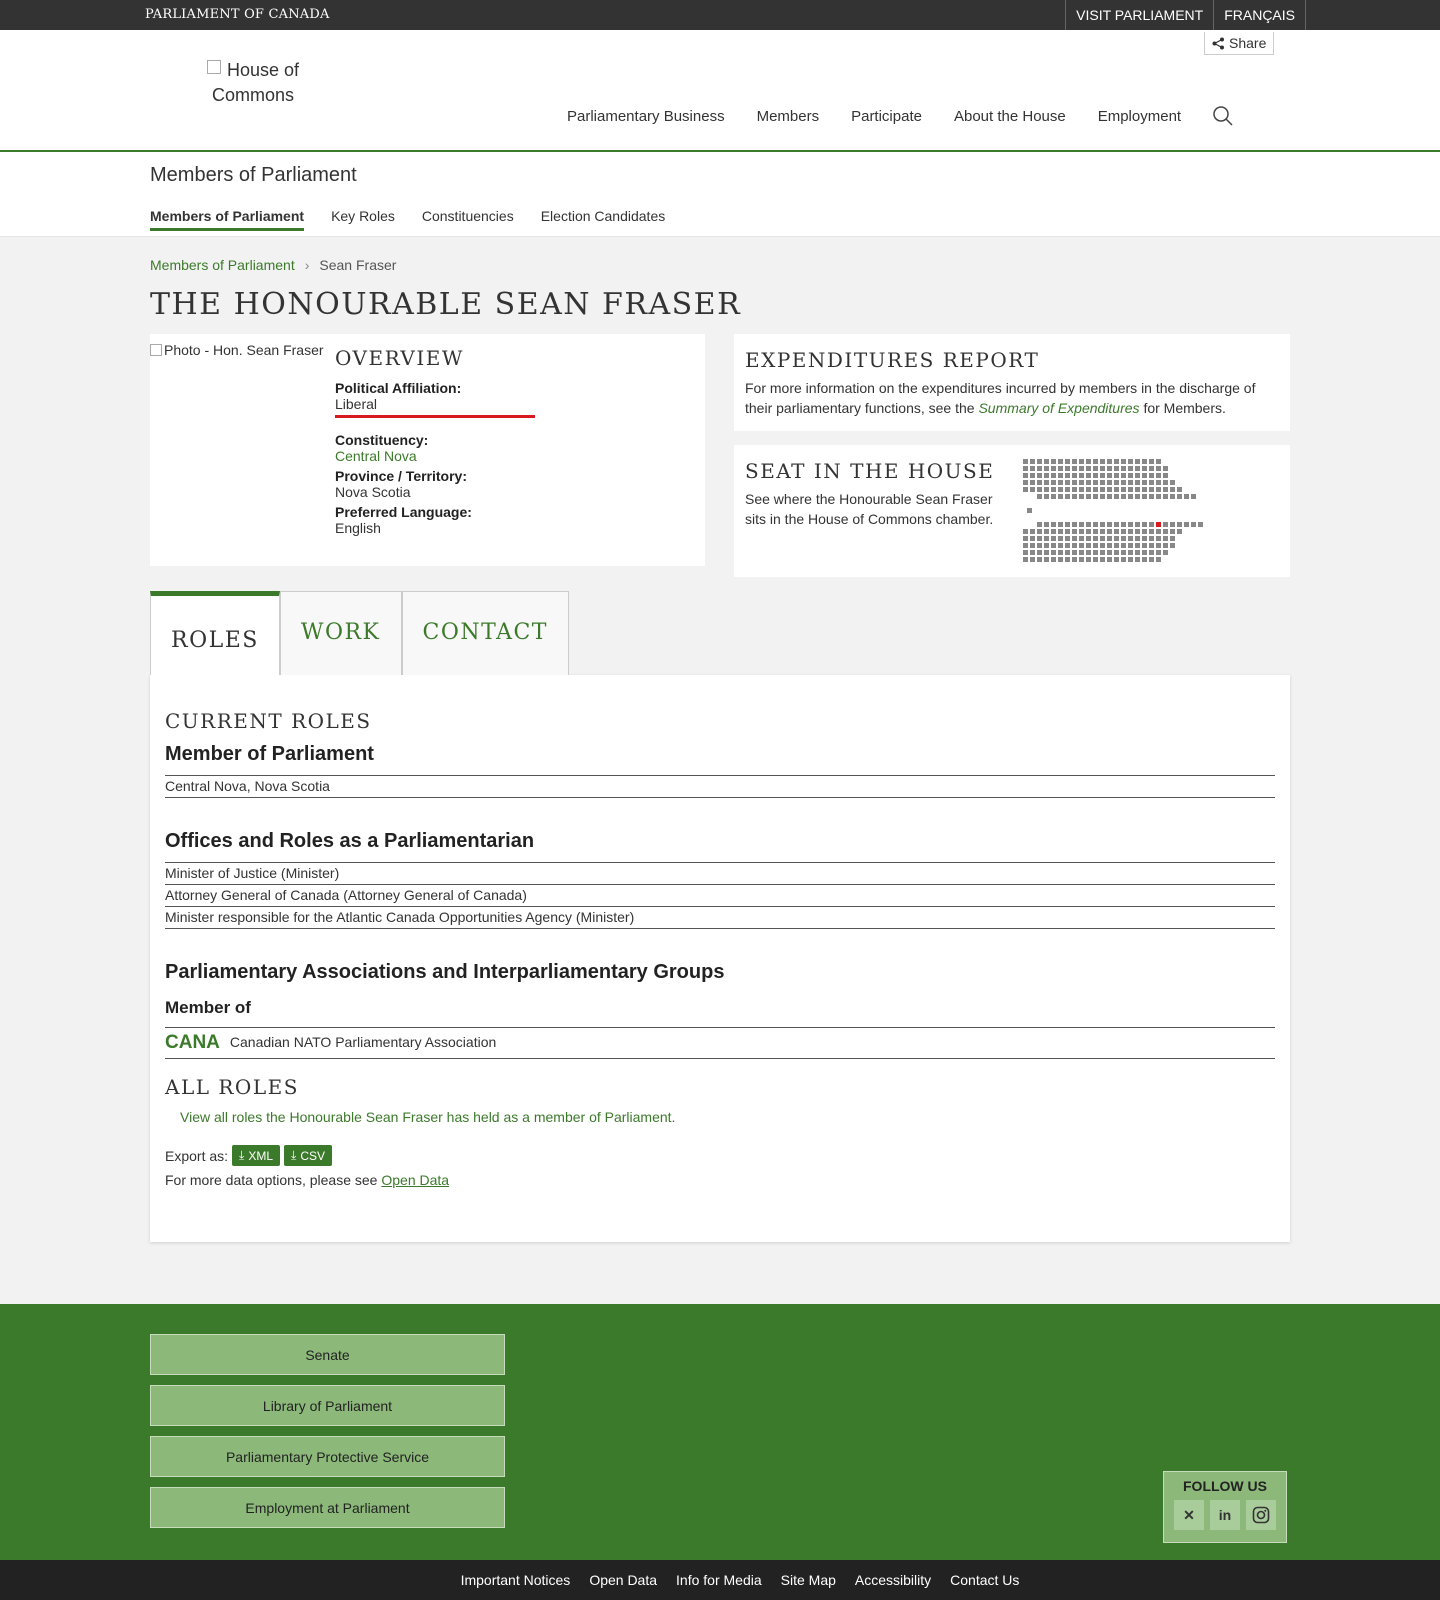 Image resolution: width=1440 pixels, height=1600 pixels. What do you see at coordinates (603, 219) in the screenshot?
I see `tab-election-candidates: Election Candidates` at bounding box center [603, 219].